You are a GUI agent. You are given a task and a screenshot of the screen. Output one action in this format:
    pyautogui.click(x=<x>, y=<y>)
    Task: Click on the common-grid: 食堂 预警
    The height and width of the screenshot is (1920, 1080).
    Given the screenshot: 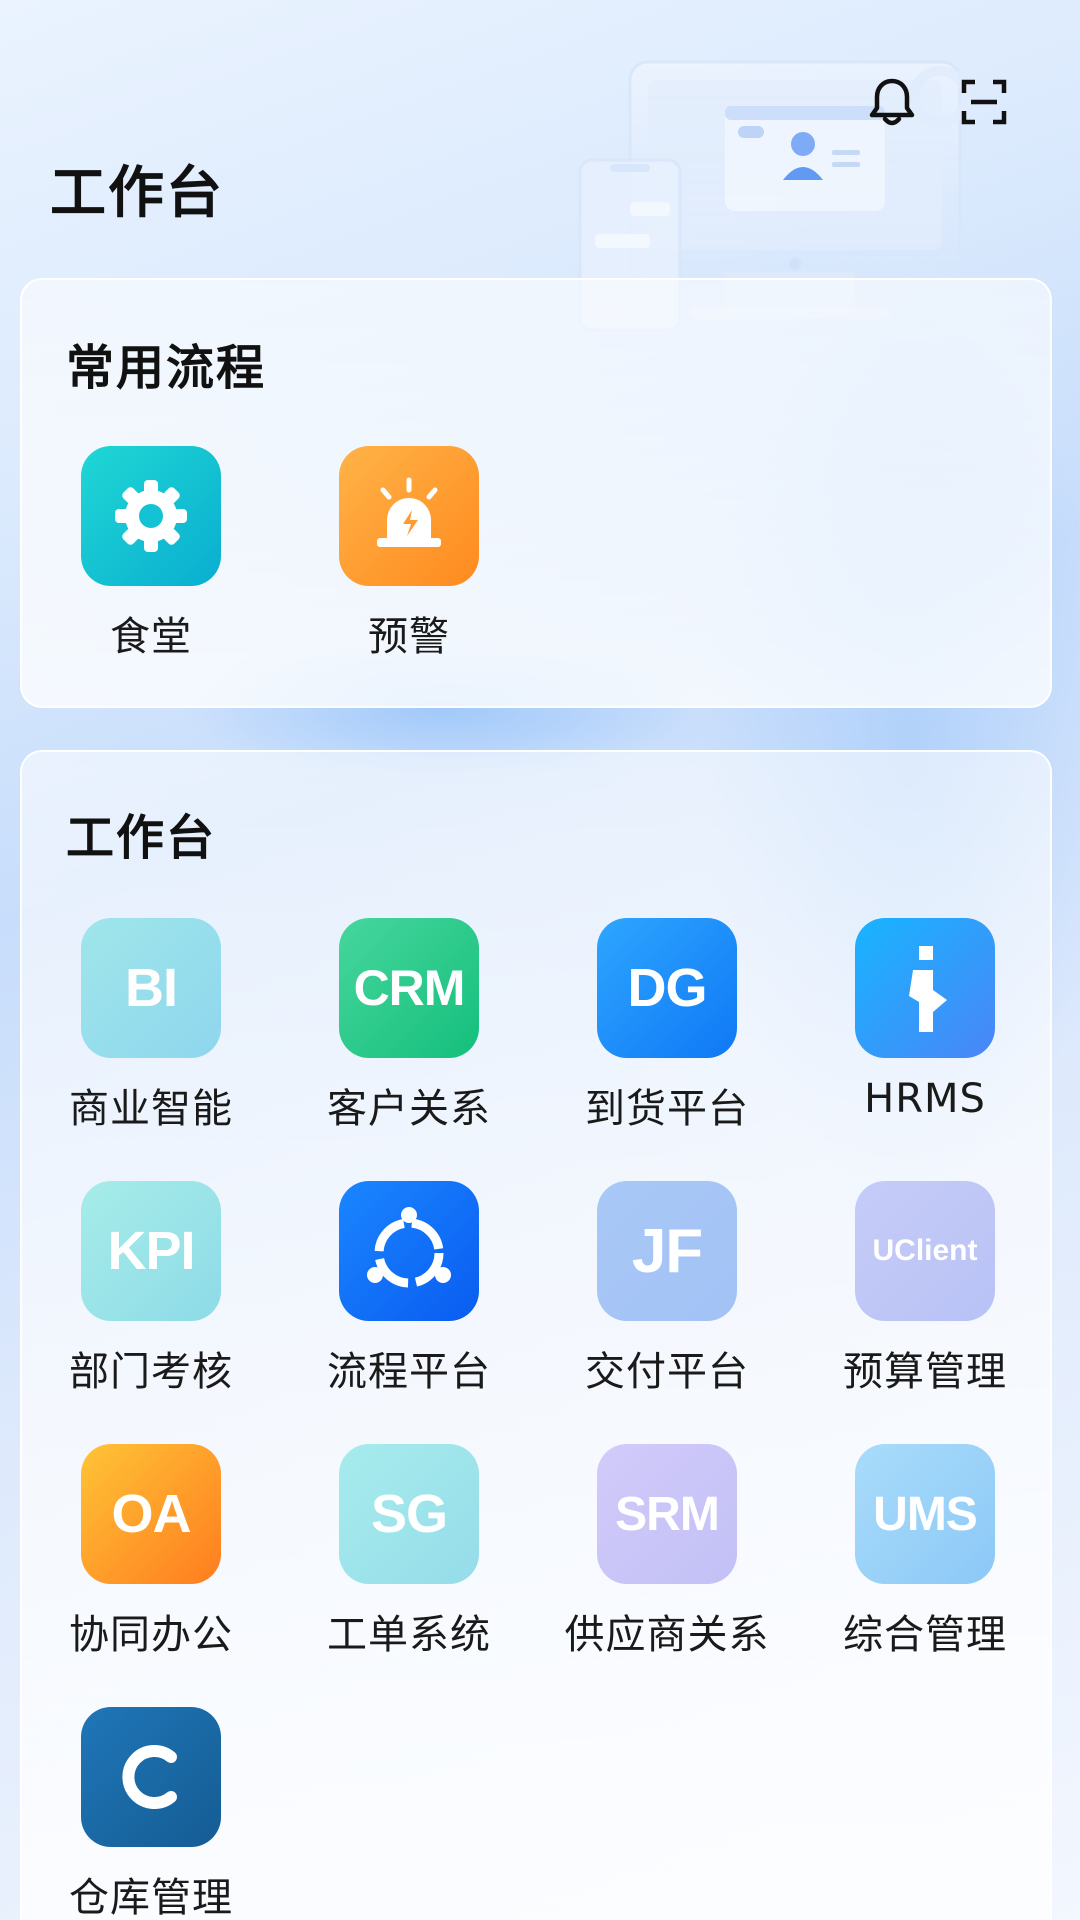 What is the action you would take?
    pyautogui.click(x=538, y=577)
    